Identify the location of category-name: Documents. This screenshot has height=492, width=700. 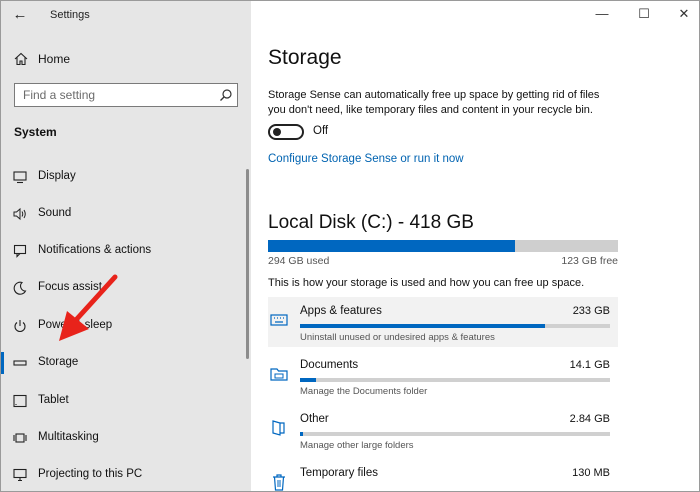
(329, 365).